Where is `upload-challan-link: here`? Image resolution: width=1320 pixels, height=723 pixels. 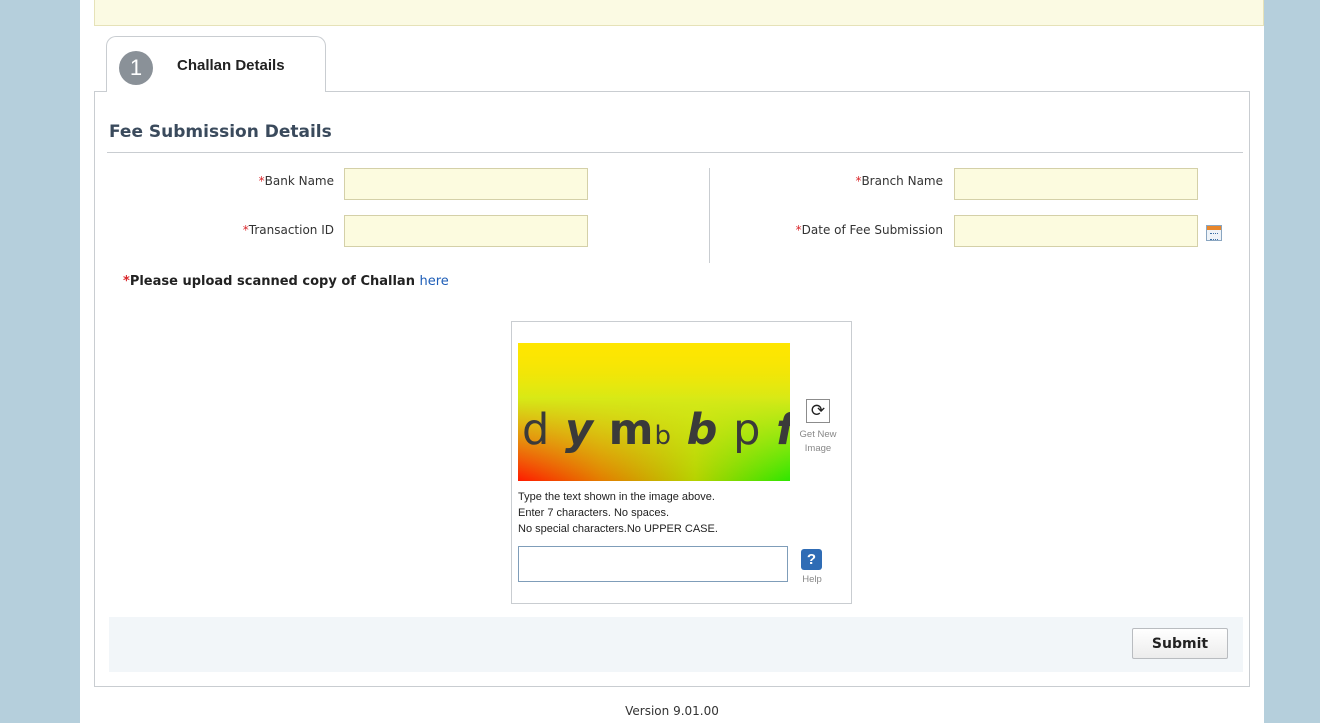
upload-challan-link: here is located at coordinates (433, 281).